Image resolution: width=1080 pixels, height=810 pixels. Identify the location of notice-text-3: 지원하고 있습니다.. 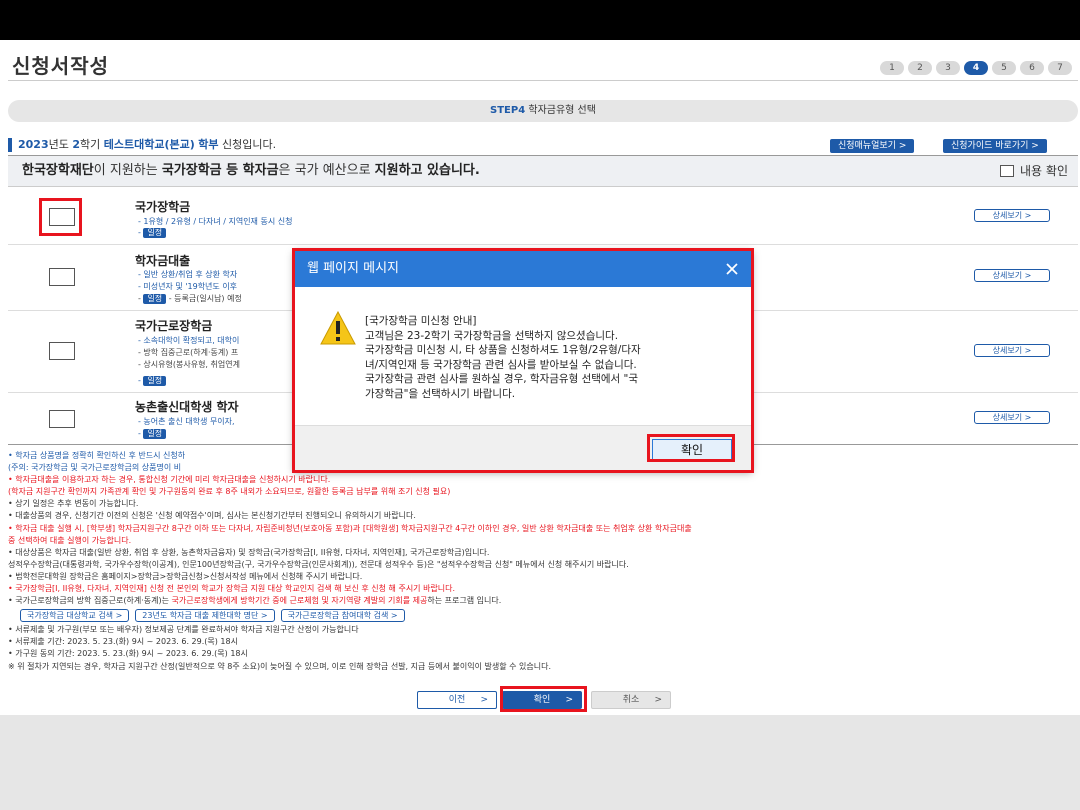
(427, 170).